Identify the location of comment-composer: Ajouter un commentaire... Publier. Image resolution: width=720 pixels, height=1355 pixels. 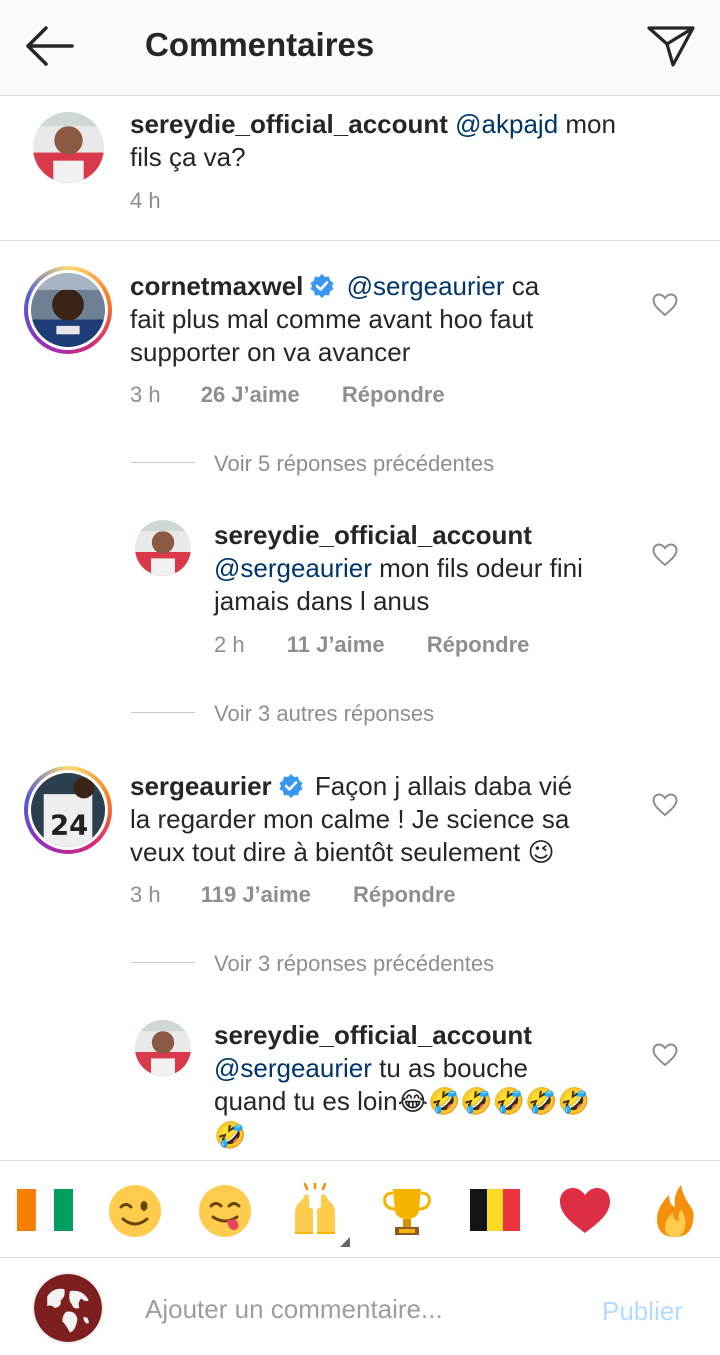
(360, 1306).